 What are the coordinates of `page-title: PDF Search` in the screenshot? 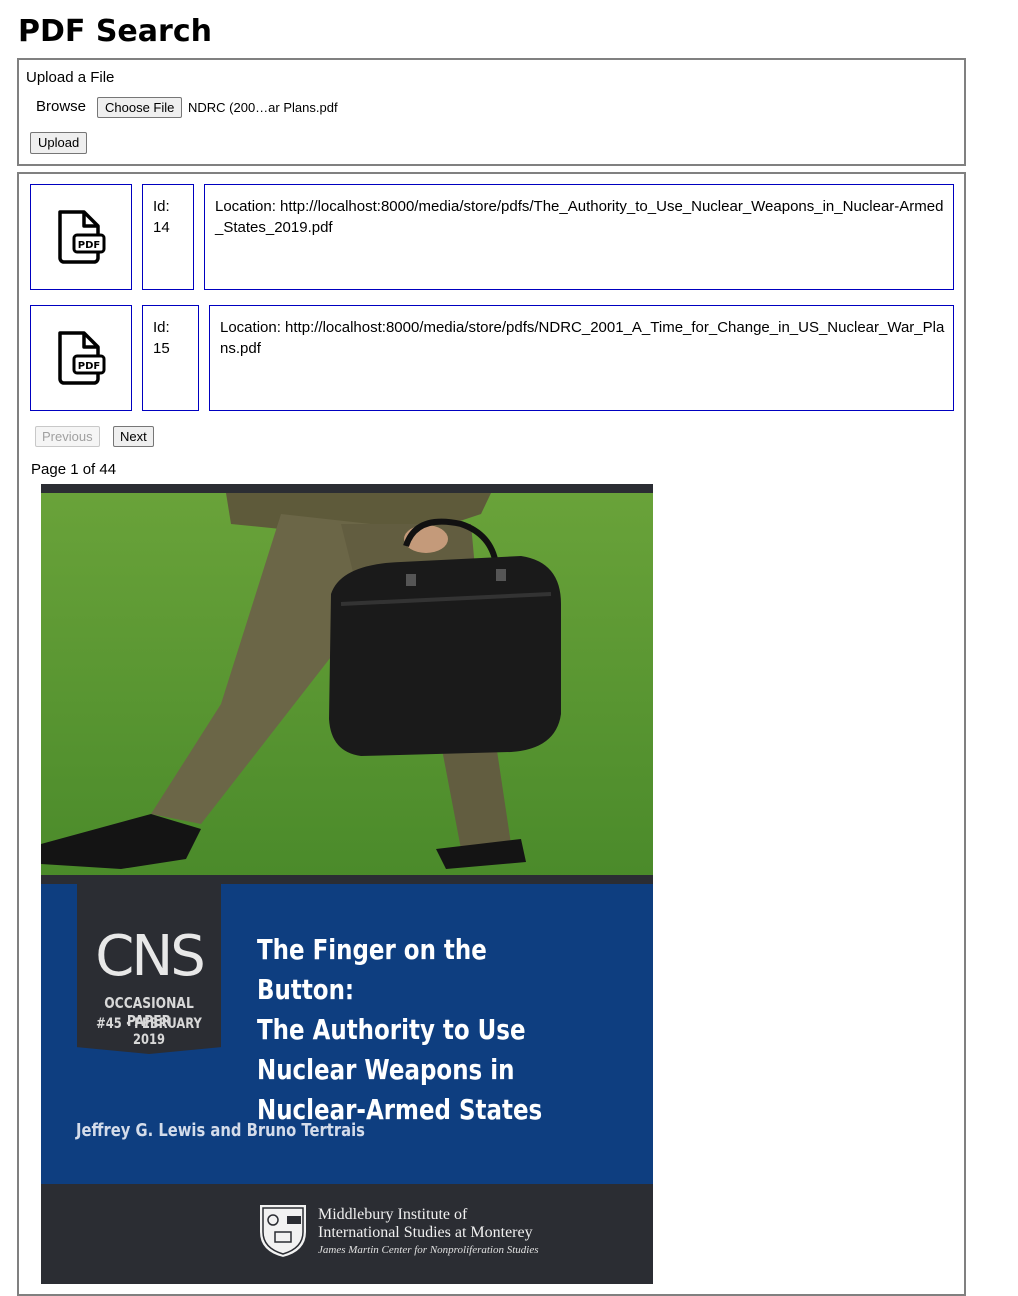 It's located at (115, 31).